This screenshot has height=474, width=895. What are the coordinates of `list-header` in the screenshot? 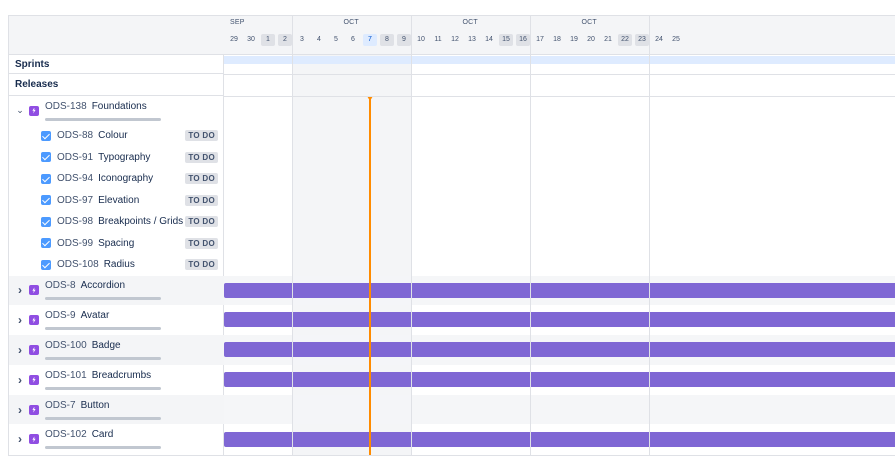 It's located at (116, 35).